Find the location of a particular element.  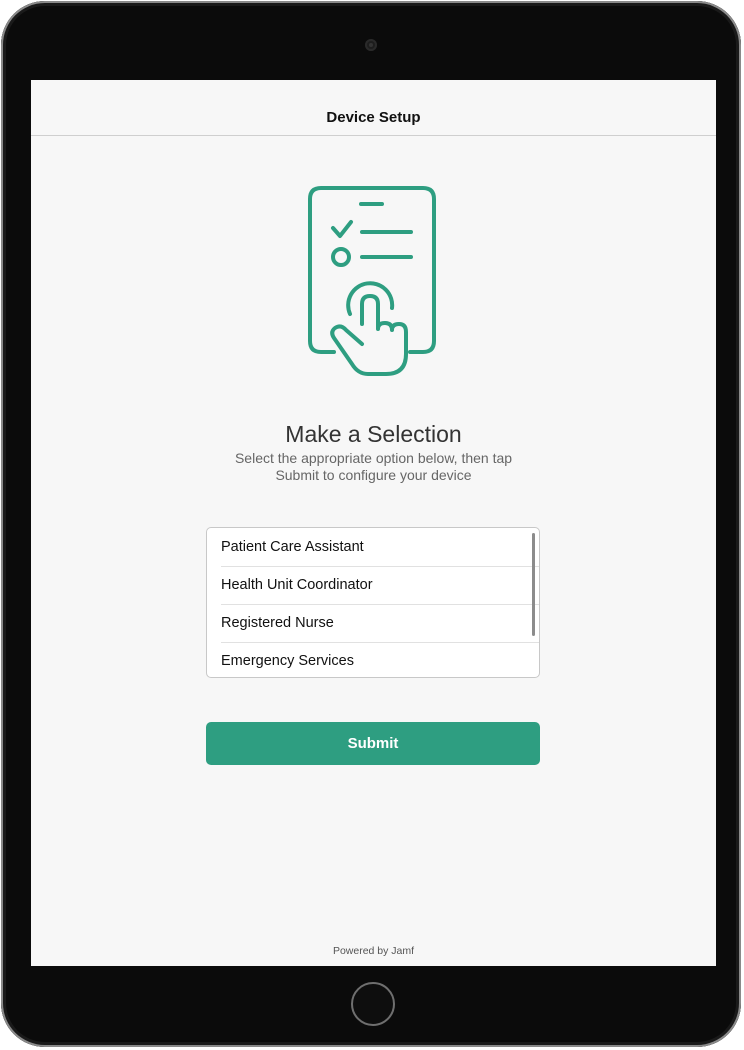

checklist-tap-icon is located at coordinates (372, 281).